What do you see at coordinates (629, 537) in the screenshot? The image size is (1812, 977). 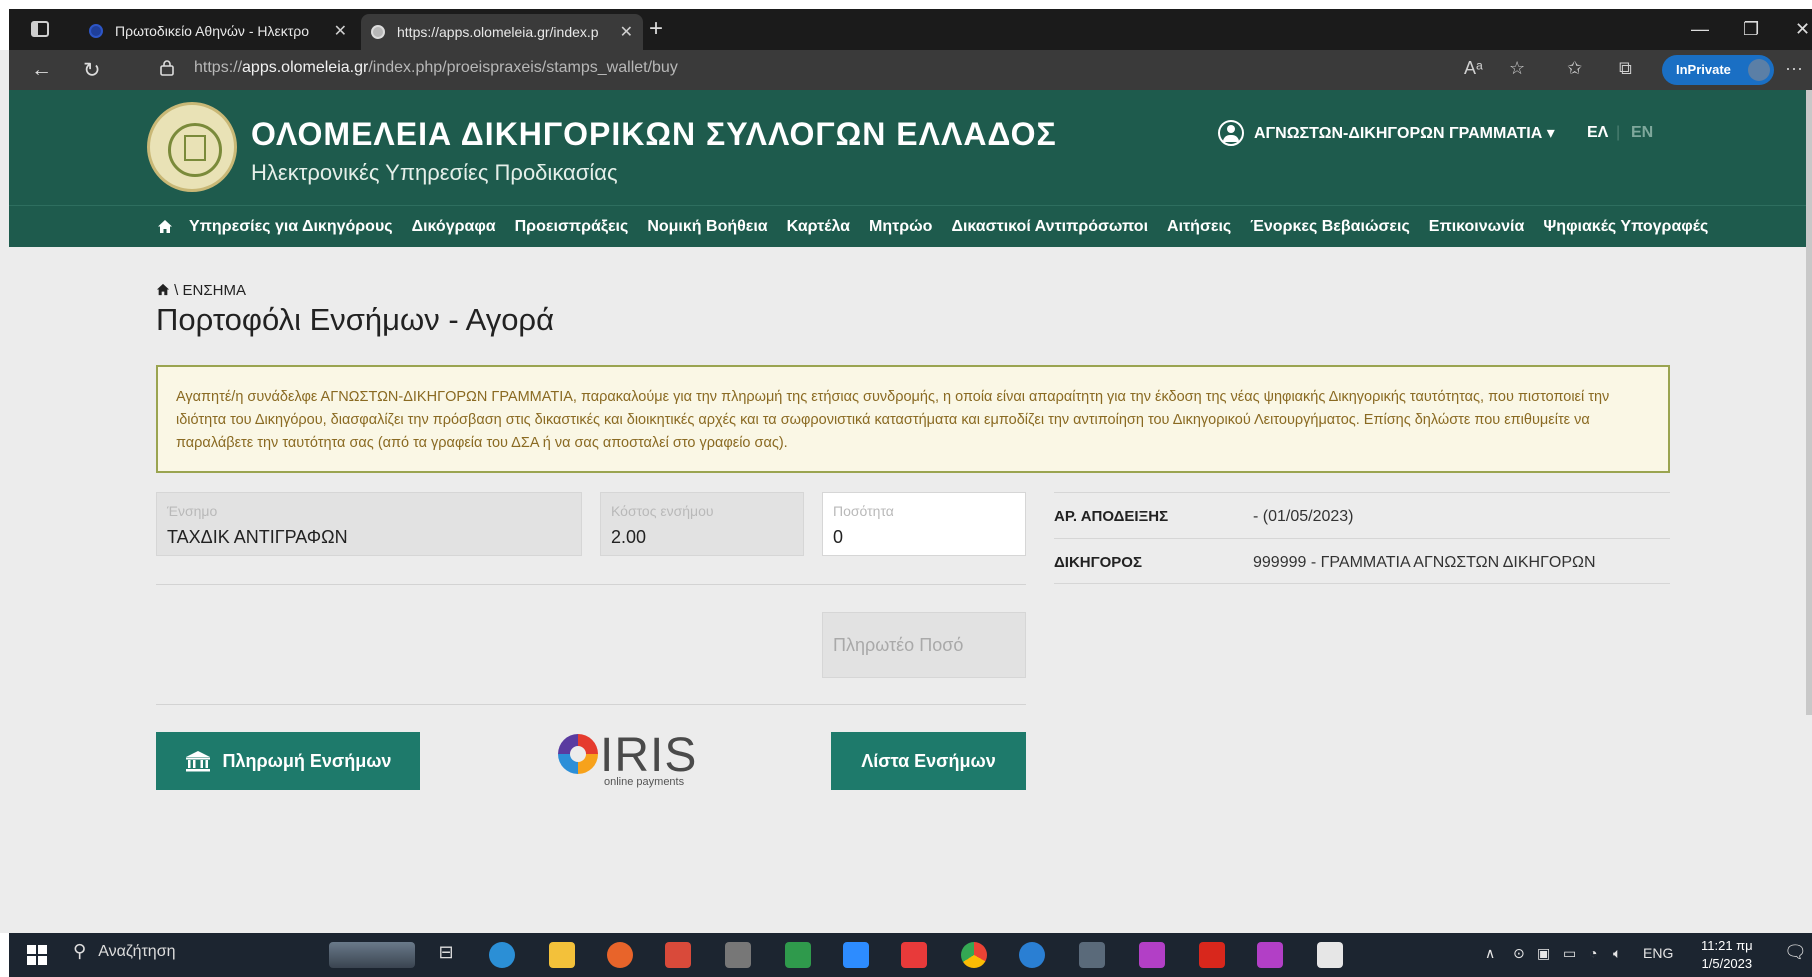 I see `stamp-cost-value: 2.00` at bounding box center [629, 537].